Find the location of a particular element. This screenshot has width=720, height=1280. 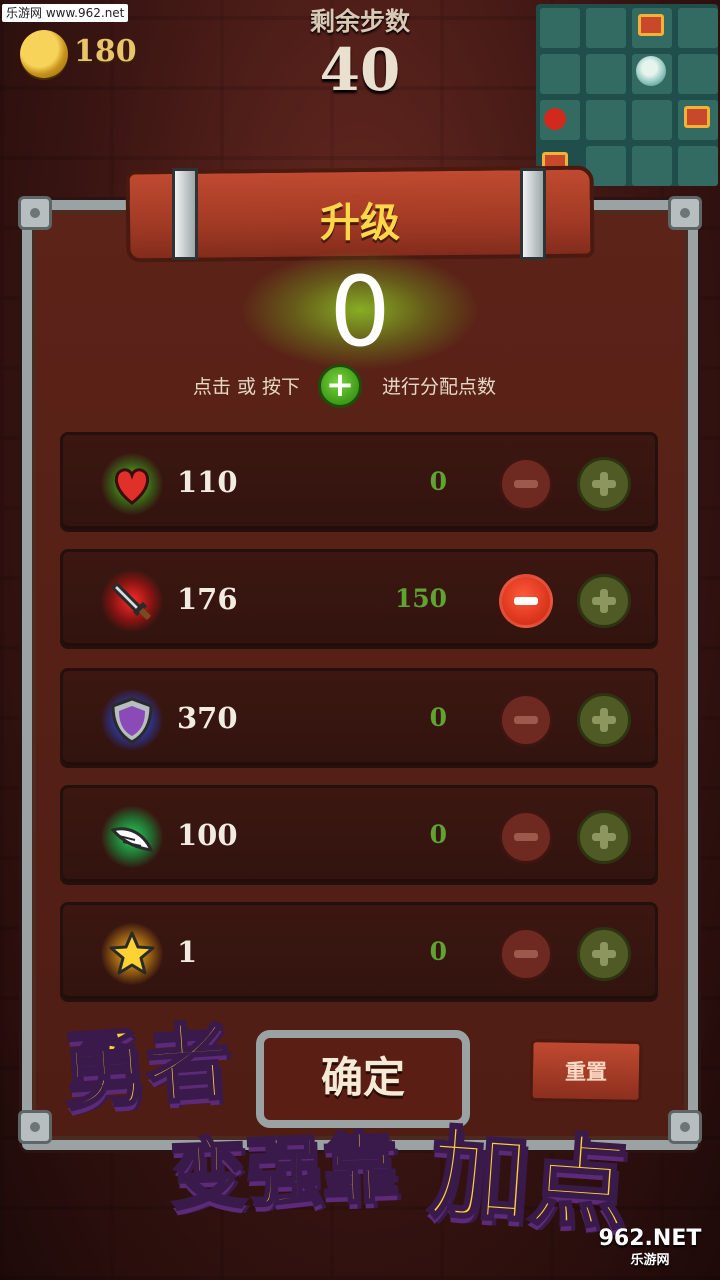

steps-value: 40 is located at coordinates (360, 70).